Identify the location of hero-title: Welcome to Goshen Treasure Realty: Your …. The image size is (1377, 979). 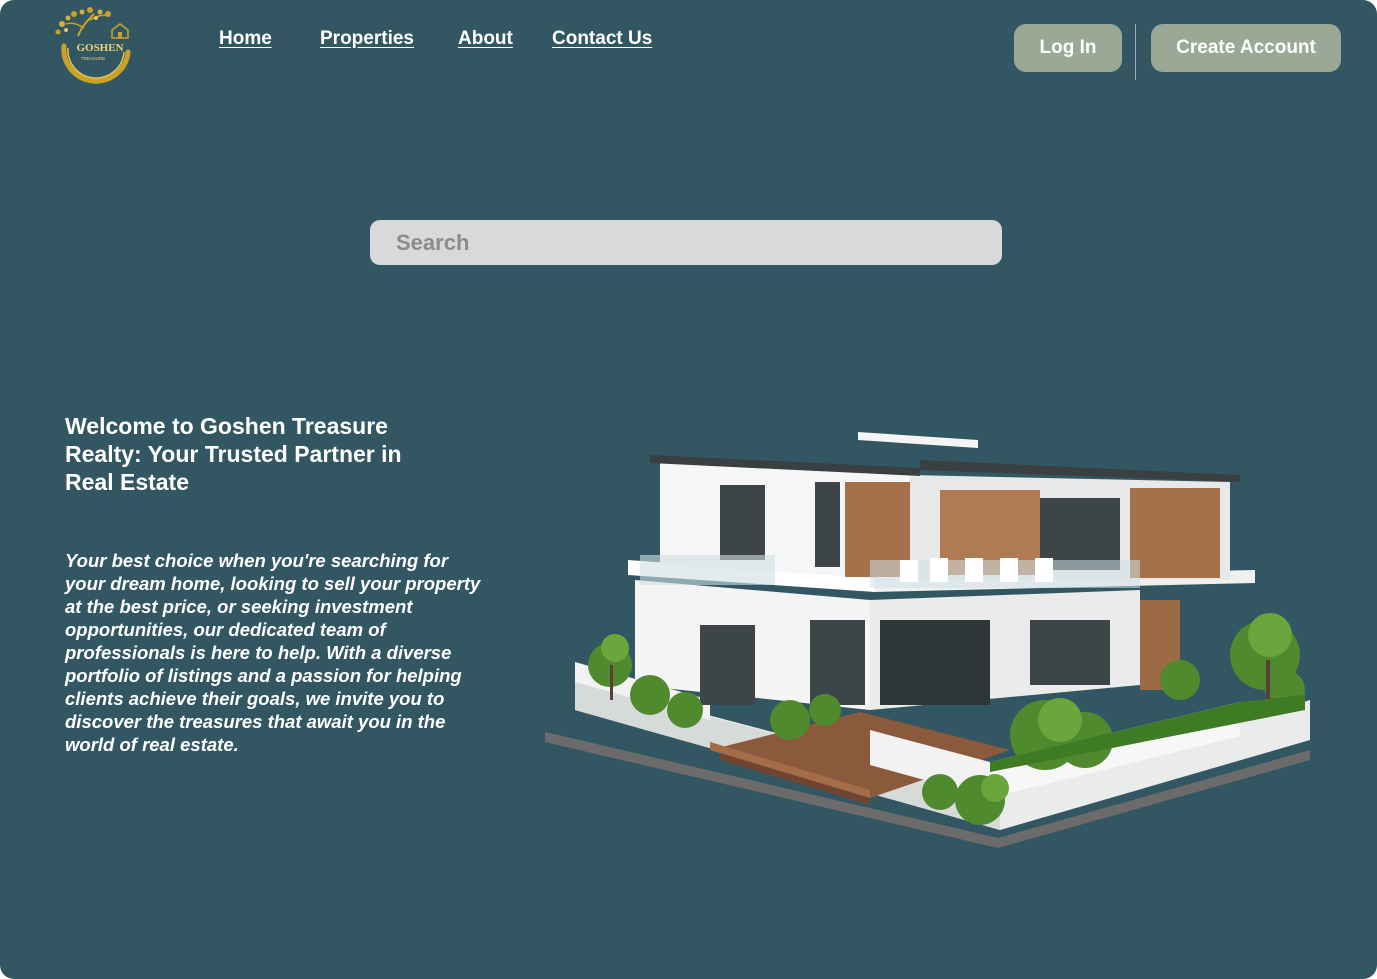
(233, 454).